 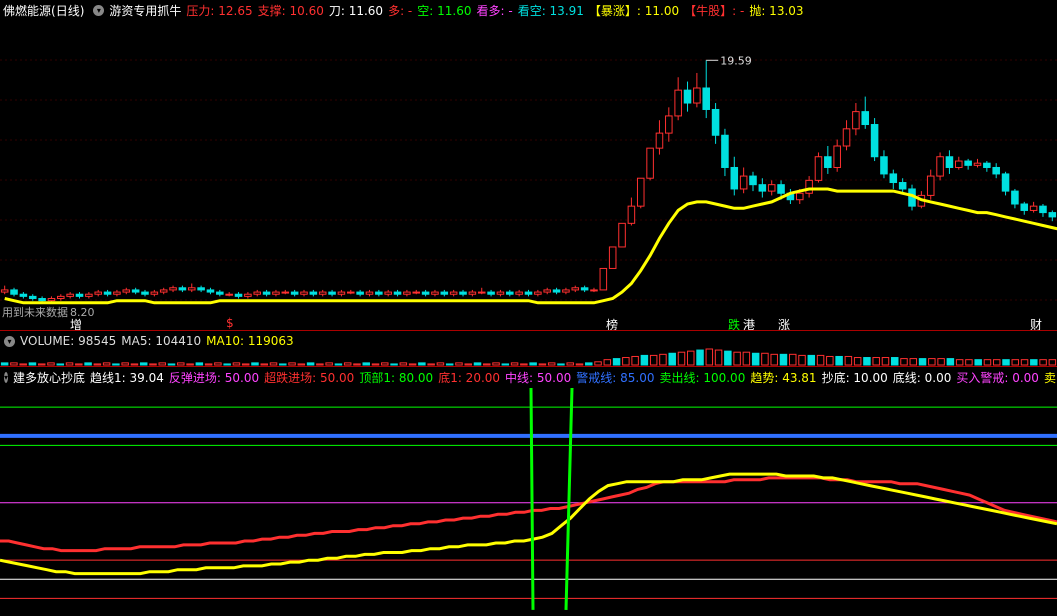 I want to click on volume-values: VOLUME: 98545 MA5: 104410 MA10: 119063, so click(x=159, y=341).